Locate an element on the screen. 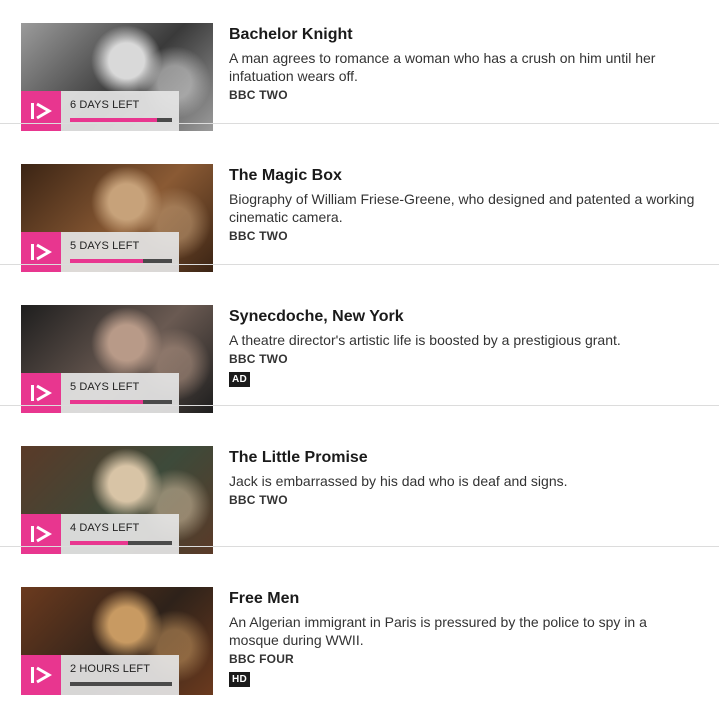 This screenshot has height=713, width=719. availability-panel: 6 DAYS LEFT is located at coordinates (120, 111).